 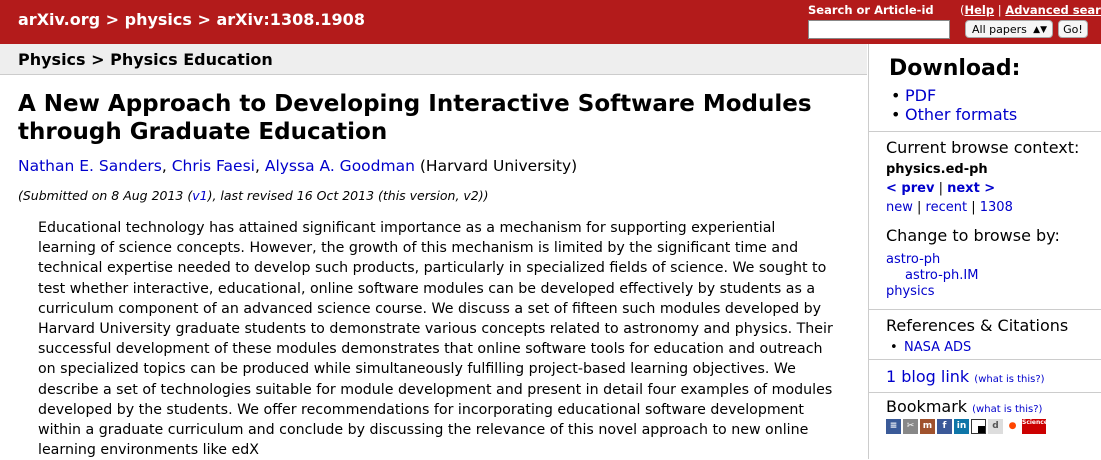 I want to click on help-links: (Help | Advanced search), so click(x=1030, y=10).